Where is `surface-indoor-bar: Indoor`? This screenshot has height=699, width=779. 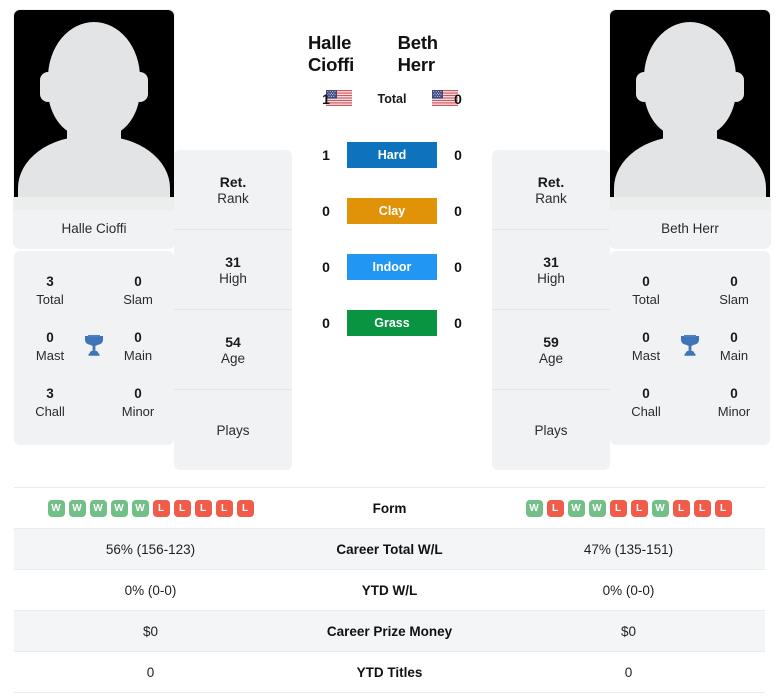
surface-indoor-bar: Indoor is located at coordinates (392, 267).